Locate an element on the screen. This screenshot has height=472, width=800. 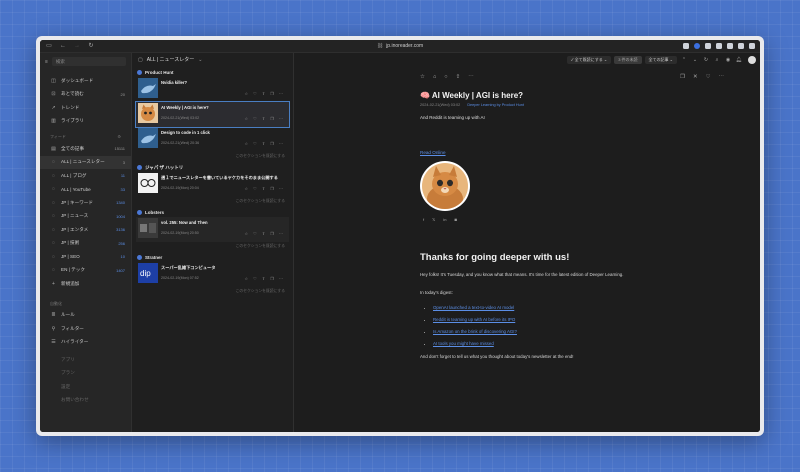
avatar is located at coordinates (752, 59).